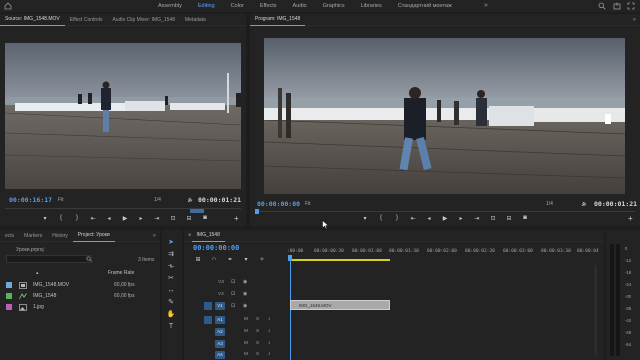  Describe the element at coordinates (198, 259) in the screenshot. I see `nest-icon: ⊞` at that location.